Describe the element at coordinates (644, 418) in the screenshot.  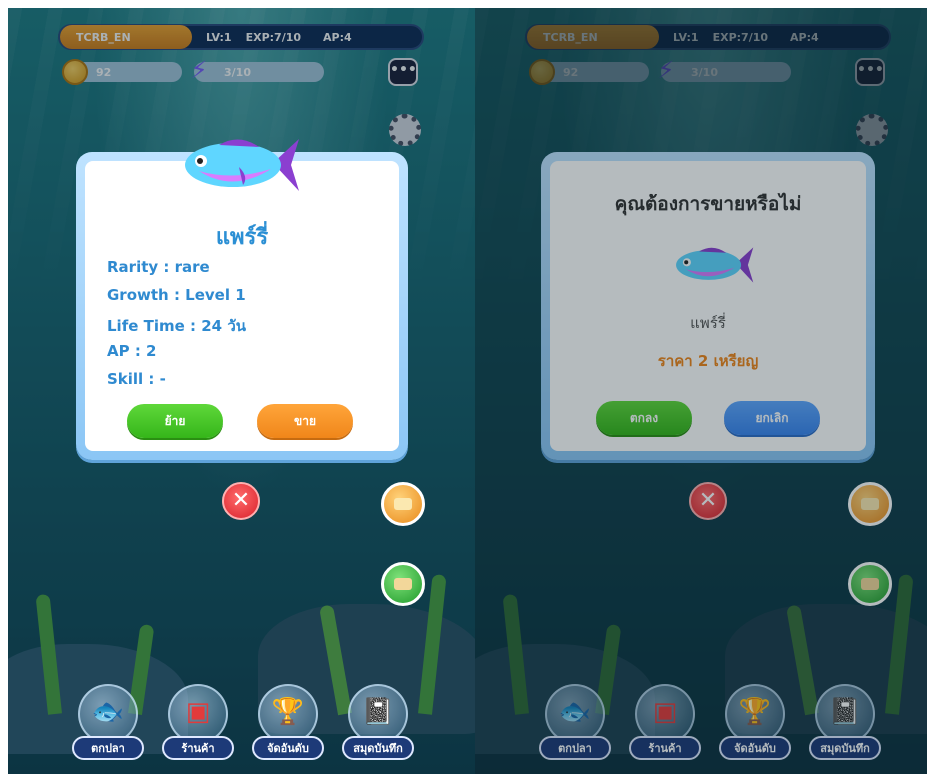
I see `confirm-button: ตกลง` at that location.